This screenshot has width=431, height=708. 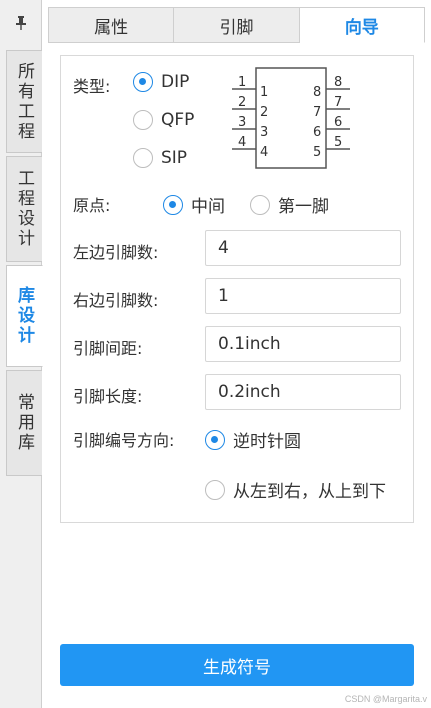 I want to click on radio-label: DIP, so click(x=175, y=82).